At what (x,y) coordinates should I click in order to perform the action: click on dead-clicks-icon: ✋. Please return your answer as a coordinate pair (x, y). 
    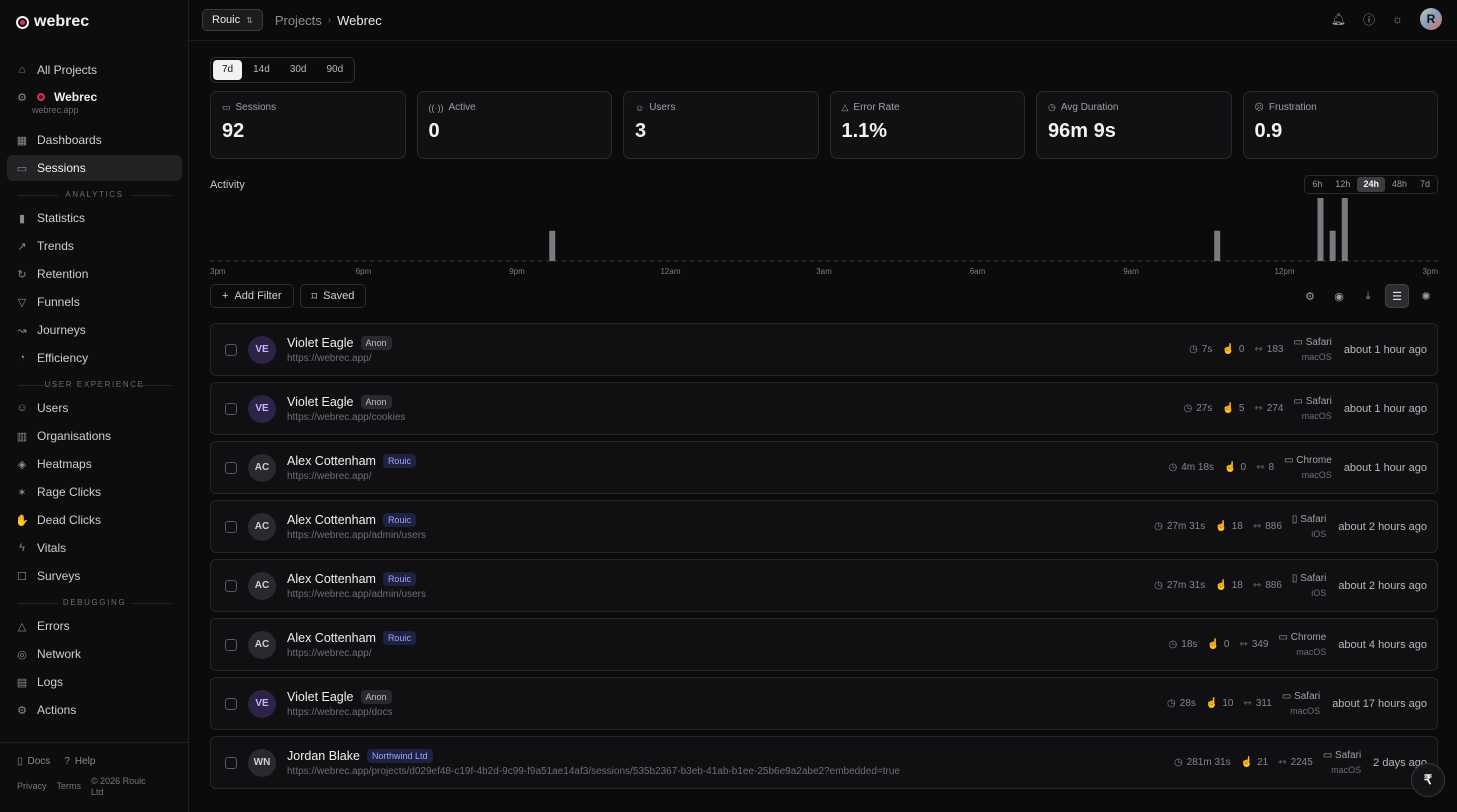
    Looking at the image, I should click on (22, 520).